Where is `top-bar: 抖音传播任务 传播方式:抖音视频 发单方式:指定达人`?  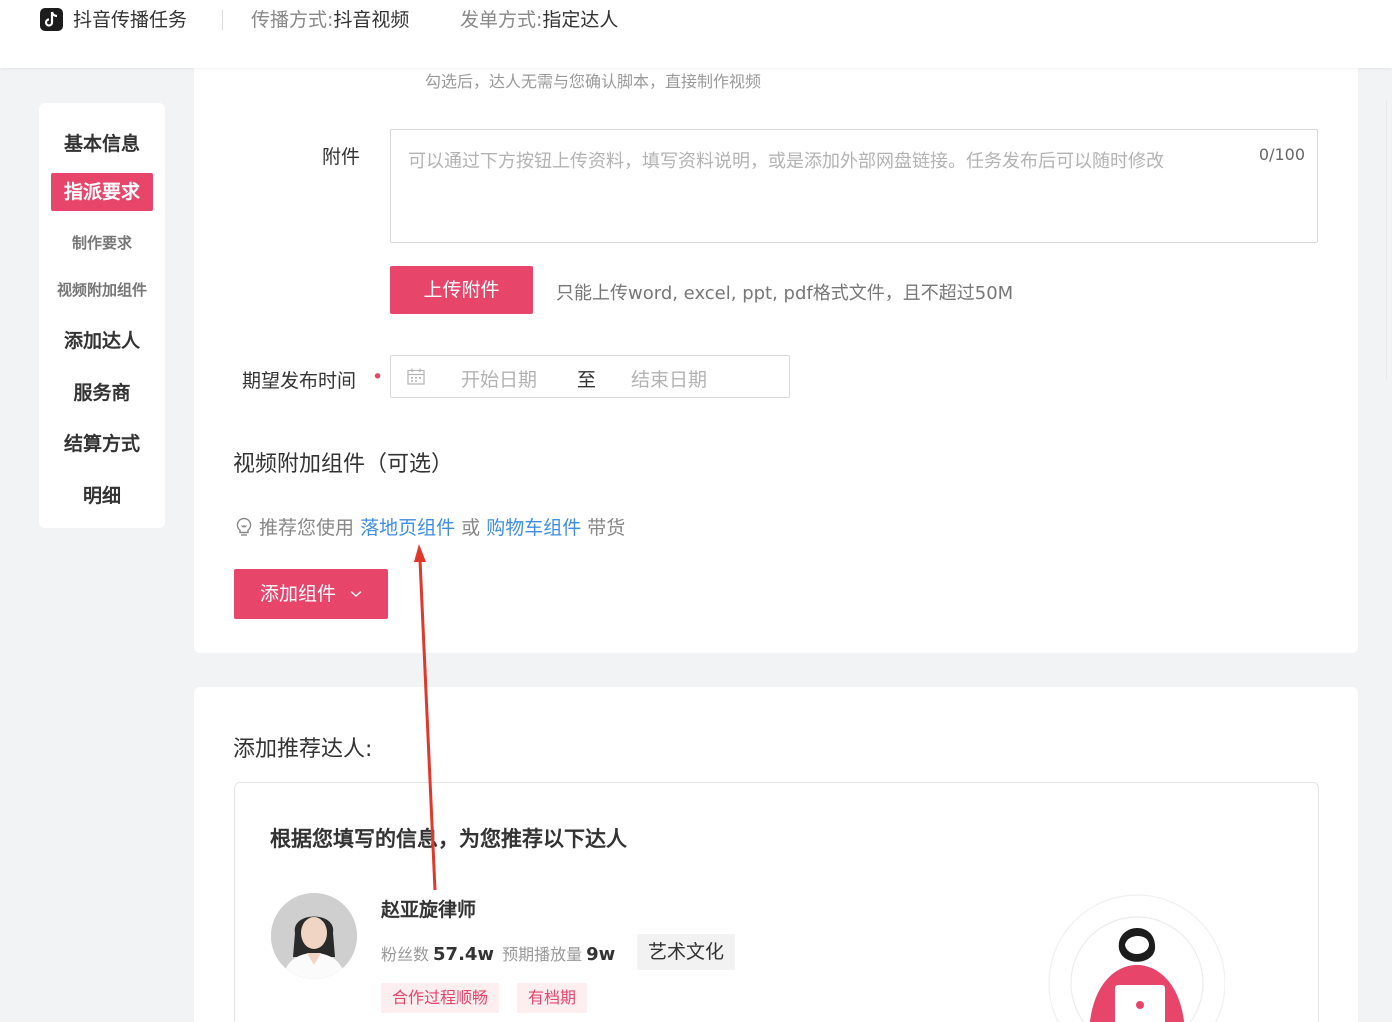 top-bar: 抖音传播任务 传播方式:抖音视频 发单方式:指定达人 is located at coordinates (696, 34).